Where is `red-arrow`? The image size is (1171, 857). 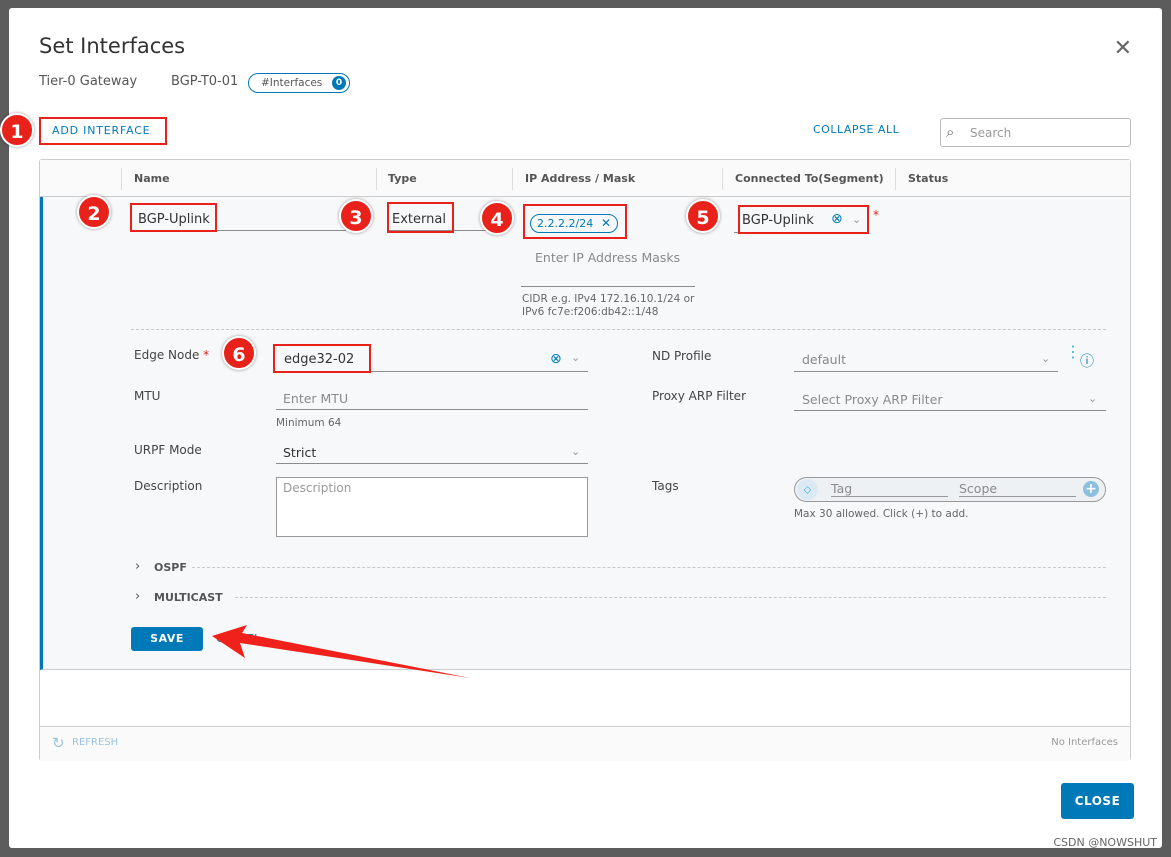
red-arrow is located at coordinates (341, 651).